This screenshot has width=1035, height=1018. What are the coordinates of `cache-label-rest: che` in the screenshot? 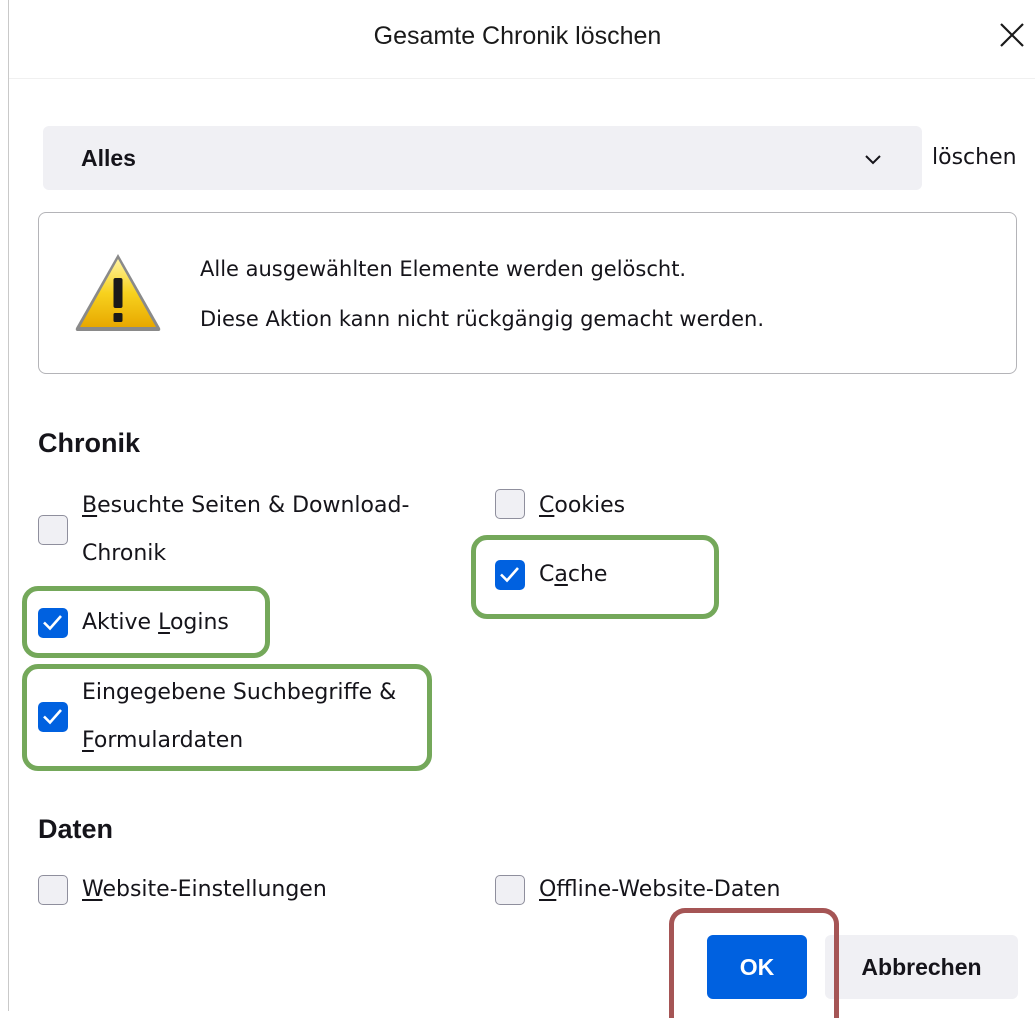 It's located at (587, 574).